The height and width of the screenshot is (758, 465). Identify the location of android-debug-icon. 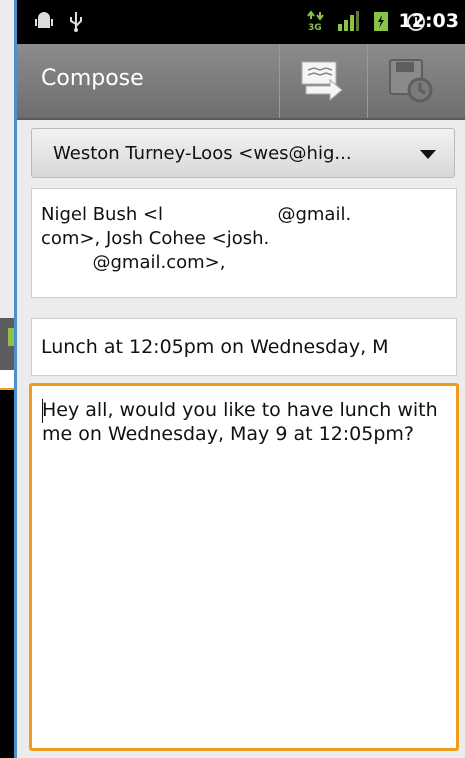
(44, 20).